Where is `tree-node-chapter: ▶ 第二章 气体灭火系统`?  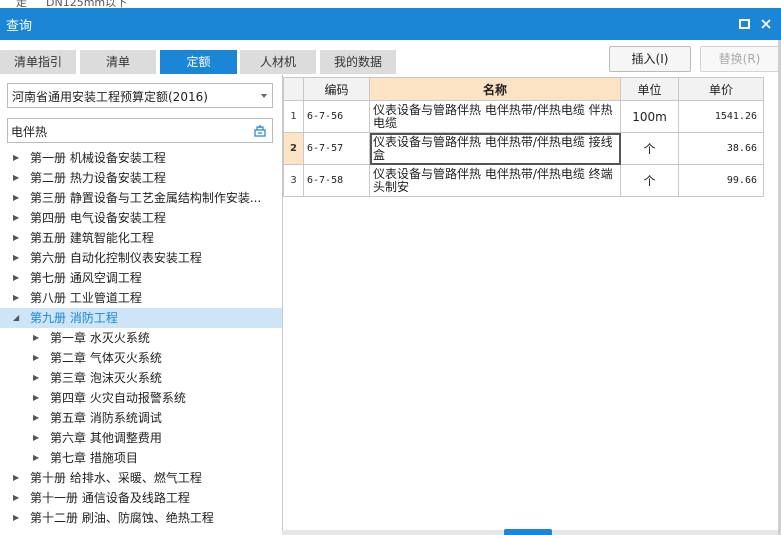 tree-node-chapter: ▶ 第二章 气体灭火系统 is located at coordinates (141, 358).